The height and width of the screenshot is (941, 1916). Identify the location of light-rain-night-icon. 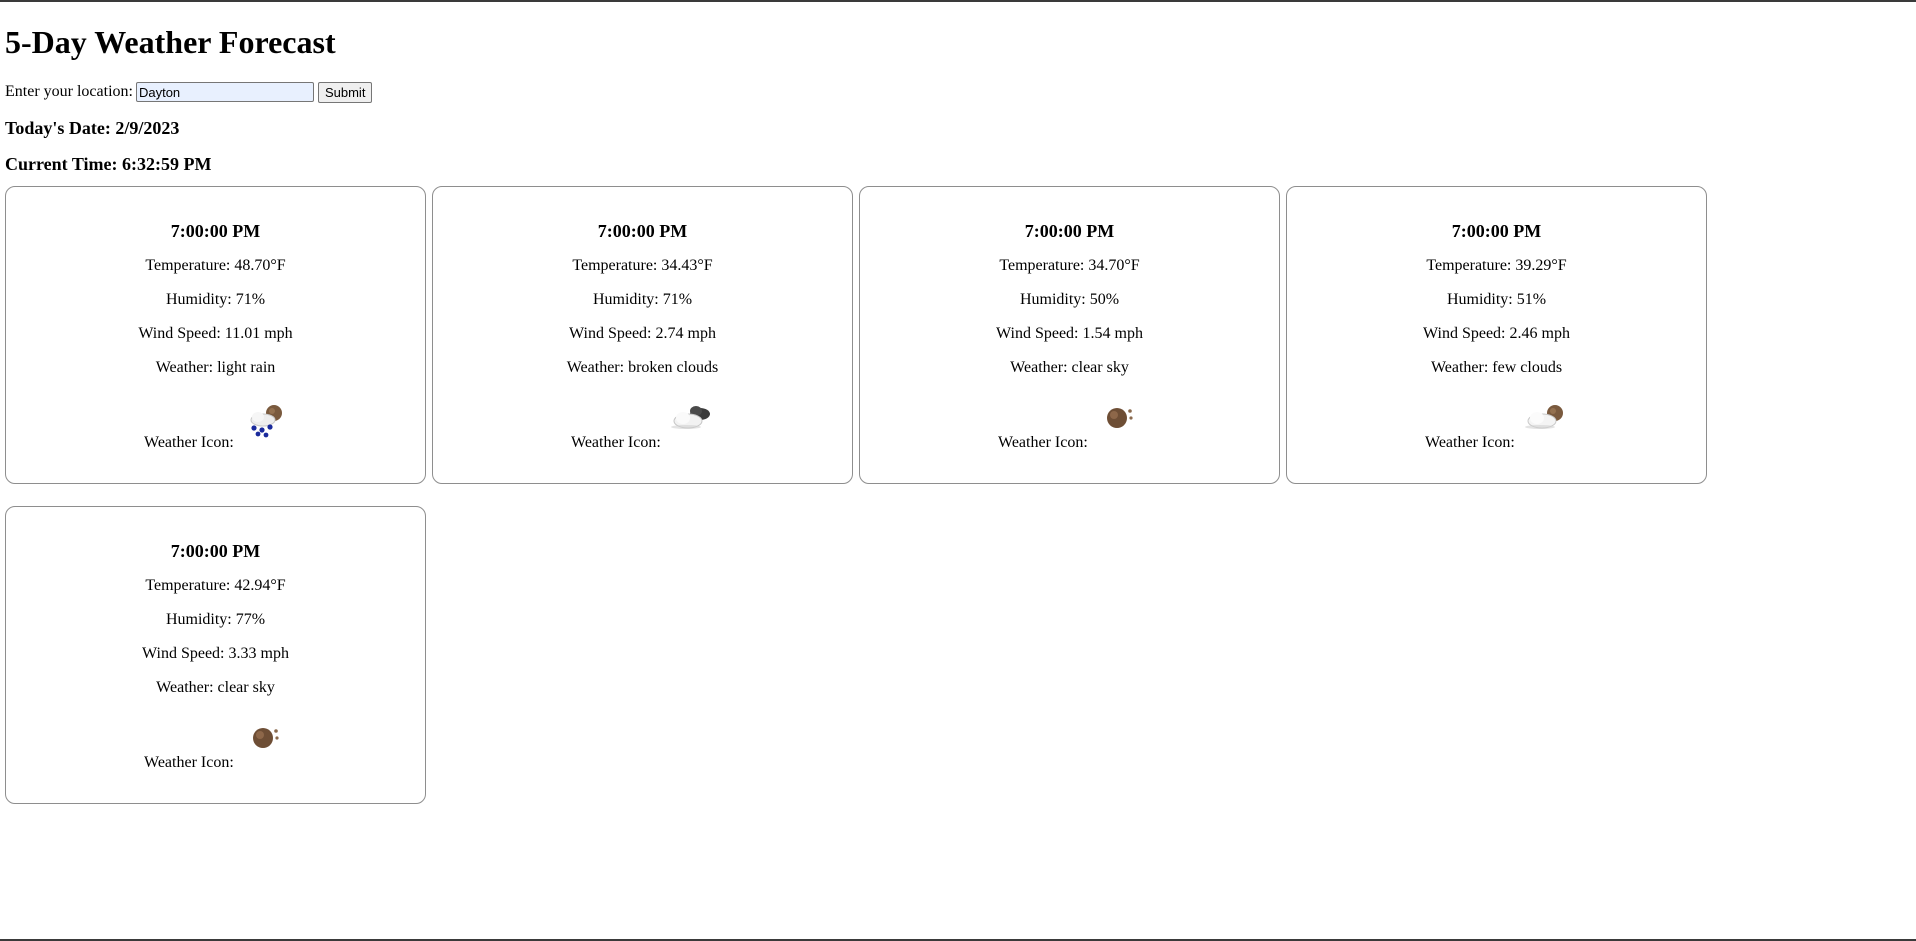
(266, 421).